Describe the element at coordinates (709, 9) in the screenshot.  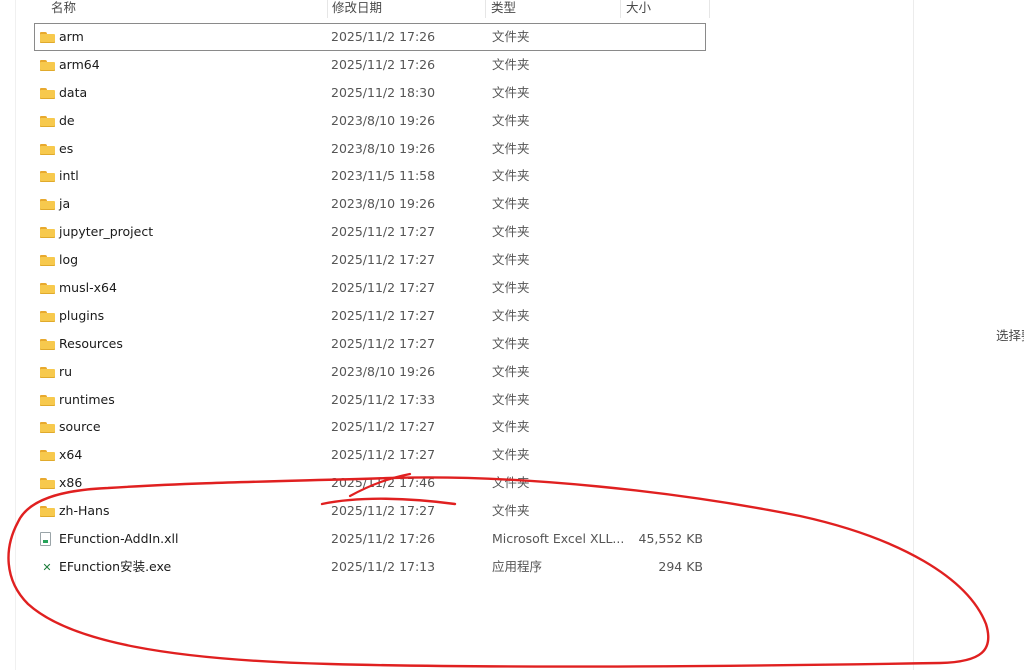
I see `column-divider` at that location.